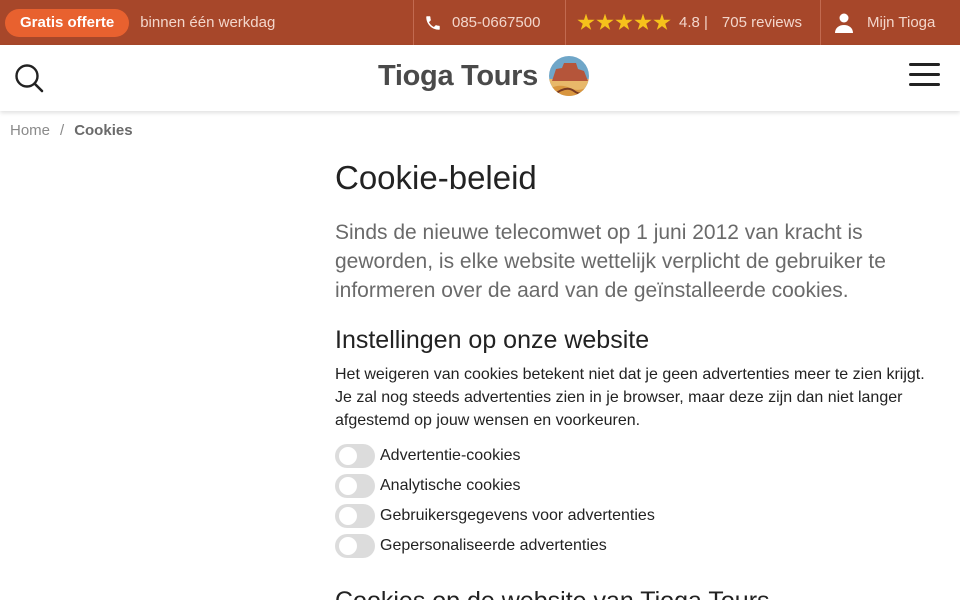  What do you see at coordinates (67, 22) in the screenshot?
I see `free-quote-button: Gratis offerte` at bounding box center [67, 22].